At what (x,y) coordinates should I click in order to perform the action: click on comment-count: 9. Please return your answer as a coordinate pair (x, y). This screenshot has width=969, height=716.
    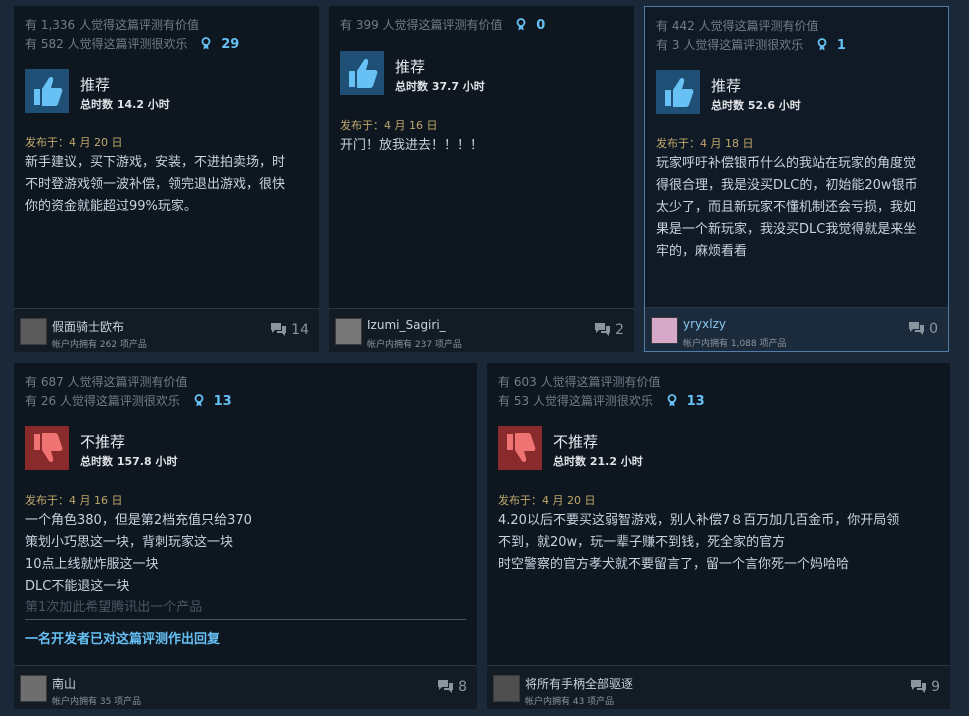
    Looking at the image, I should click on (935, 687).